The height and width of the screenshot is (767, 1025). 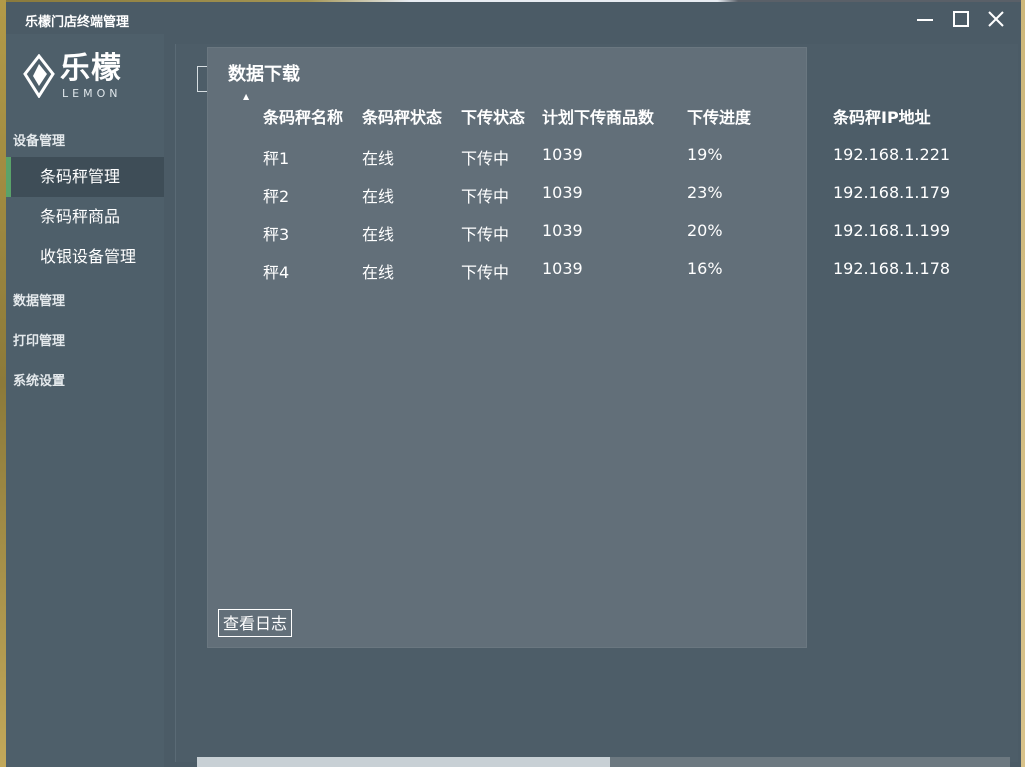 I want to click on column-header-ip: 条码秤IP地址, so click(x=882, y=116).